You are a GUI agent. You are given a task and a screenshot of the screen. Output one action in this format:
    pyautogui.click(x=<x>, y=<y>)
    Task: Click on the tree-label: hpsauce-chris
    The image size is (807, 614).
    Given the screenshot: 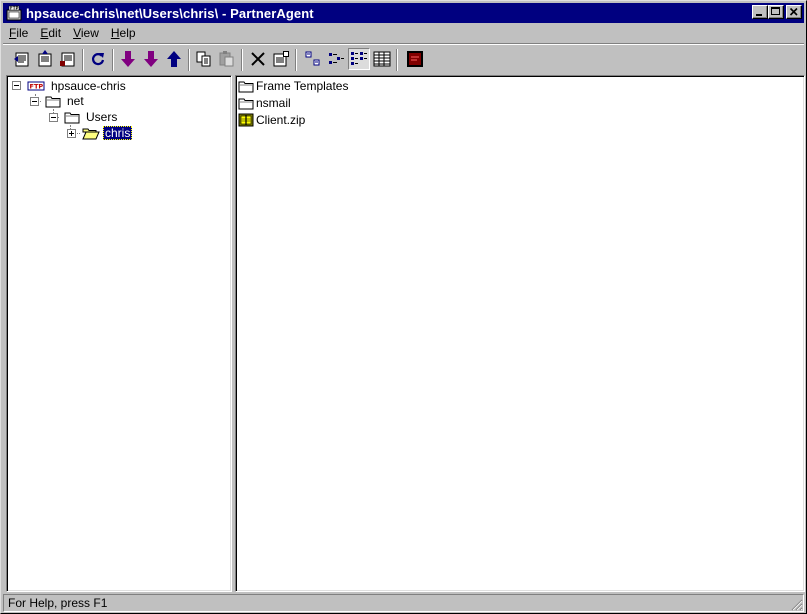 What is the action you would take?
    pyautogui.click(x=88, y=86)
    